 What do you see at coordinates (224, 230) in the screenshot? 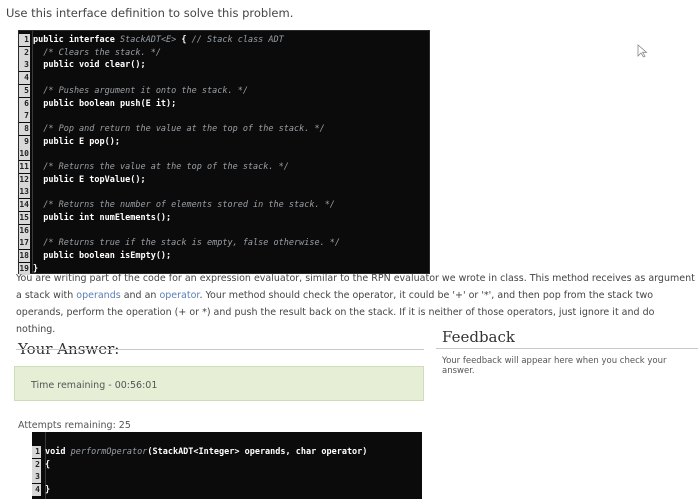
I see `code-line: 16` at bounding box center [224, 230].